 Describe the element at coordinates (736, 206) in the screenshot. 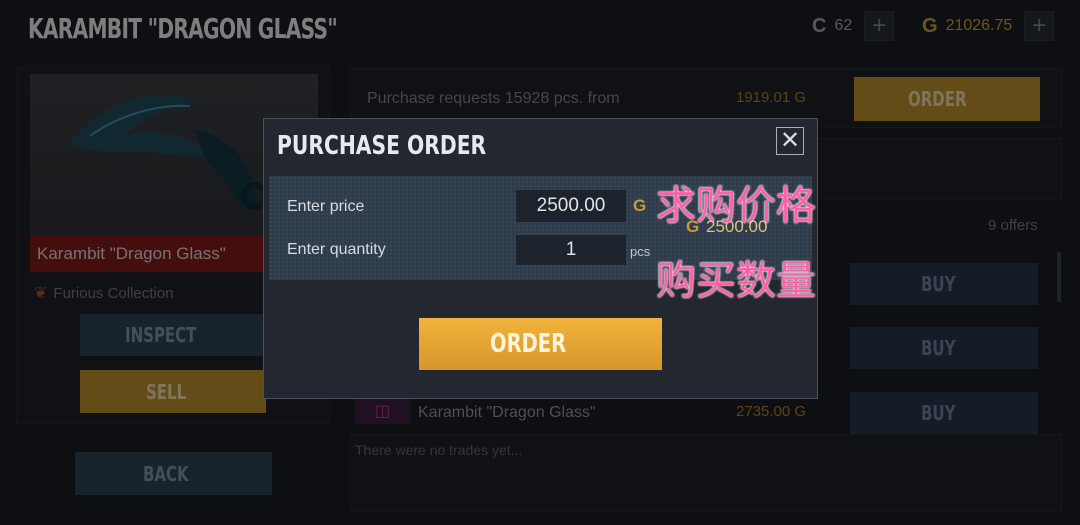

I see `price-annotation: 求购价格` at that location.